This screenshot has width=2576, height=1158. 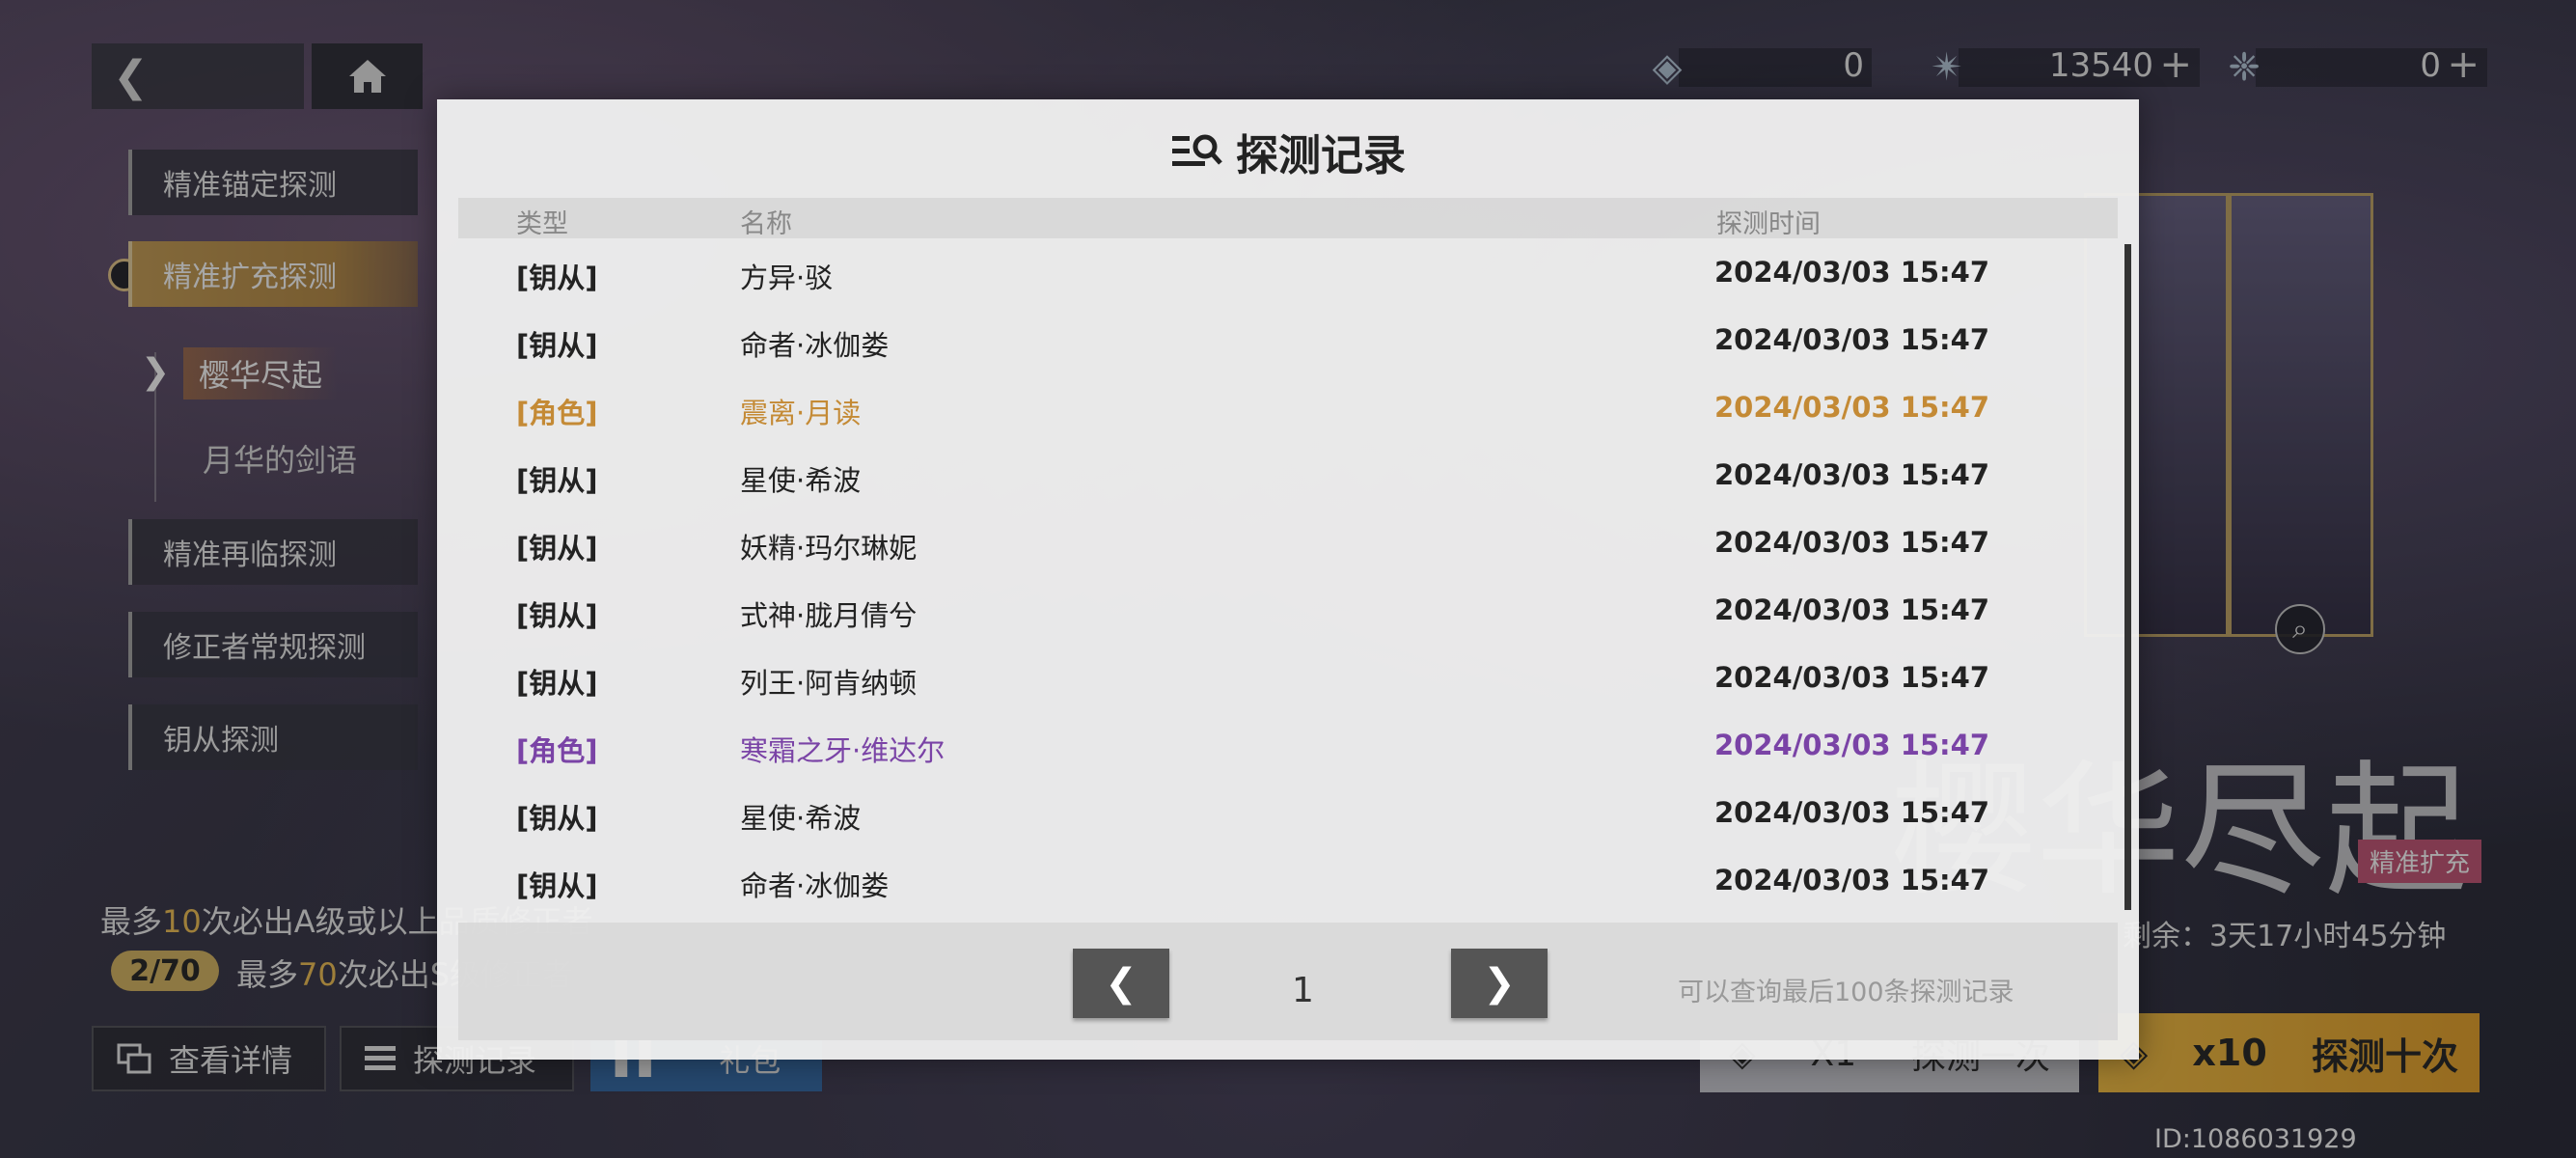 I want to click on cell-name: 寒霜之牙·维达尔, so click(x=843, y=750).